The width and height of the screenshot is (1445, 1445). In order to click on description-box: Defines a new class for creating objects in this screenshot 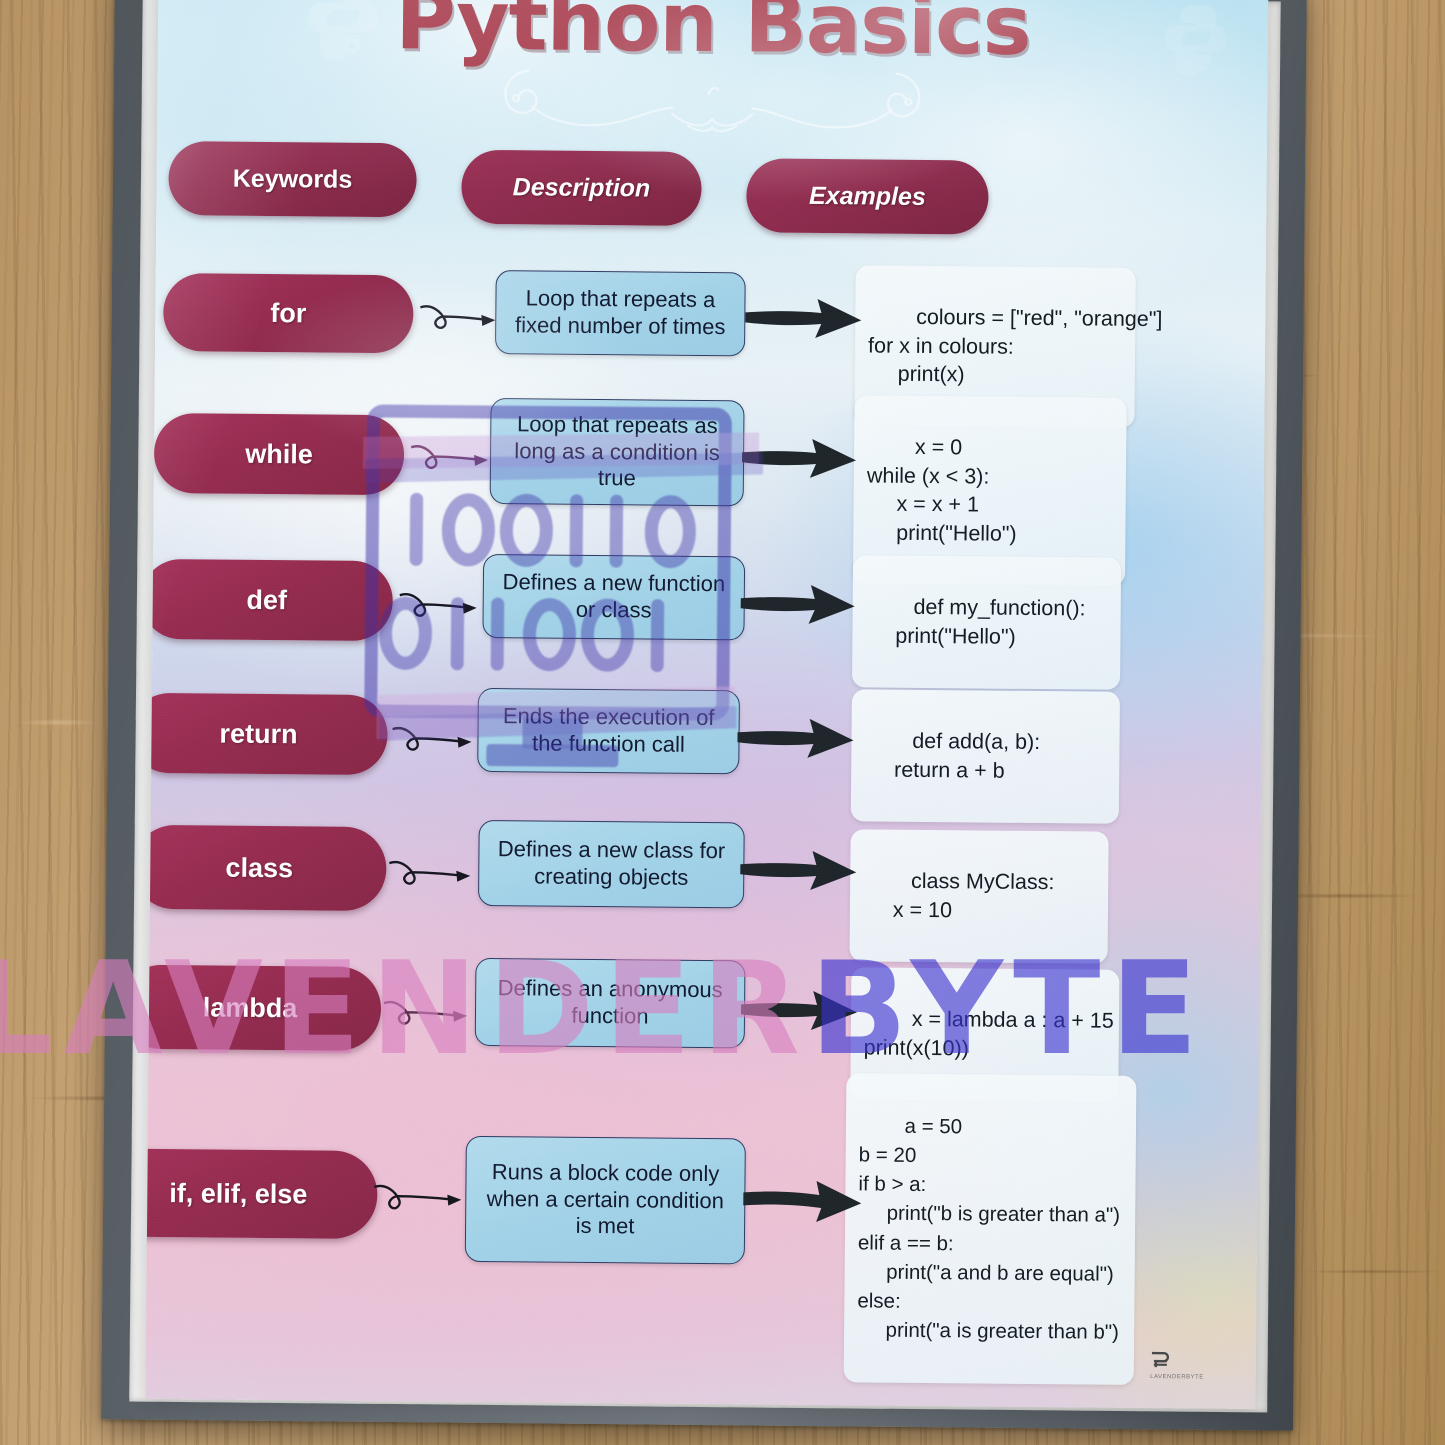, I will do `click(611, 864)`.